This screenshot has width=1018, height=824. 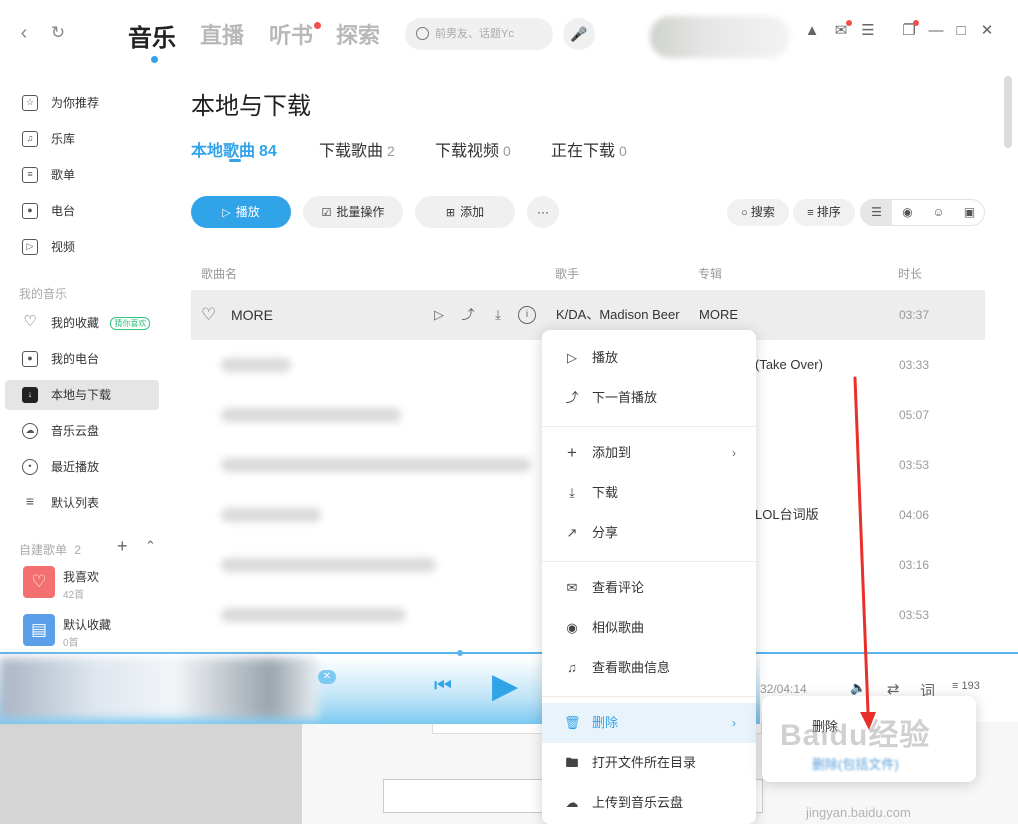 I want to click on baidu-watermark-url: jingyan.baidu.com, so click(x=858, y=812).